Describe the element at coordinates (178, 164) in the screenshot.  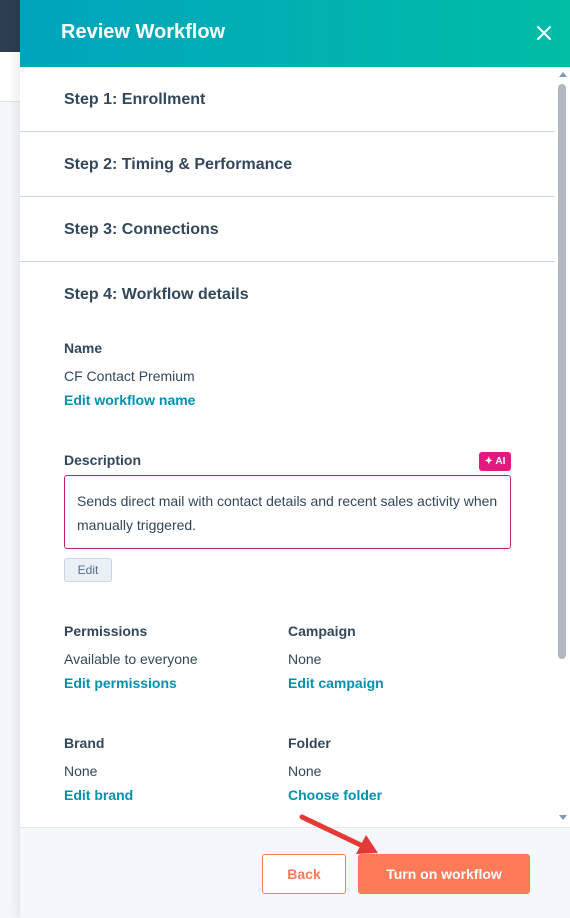
I see `step-title: Step 2: Timing & Performance` at that location.